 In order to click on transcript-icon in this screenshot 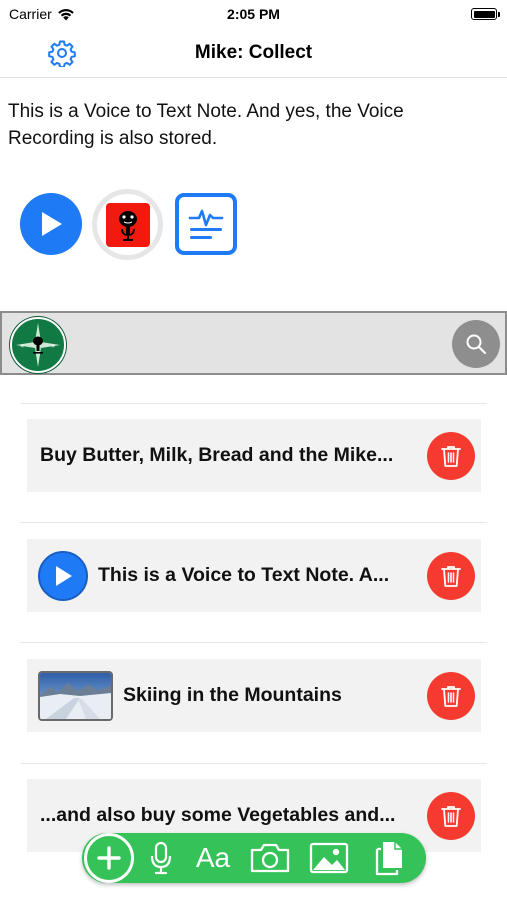, I will do `click(206, 224)`.